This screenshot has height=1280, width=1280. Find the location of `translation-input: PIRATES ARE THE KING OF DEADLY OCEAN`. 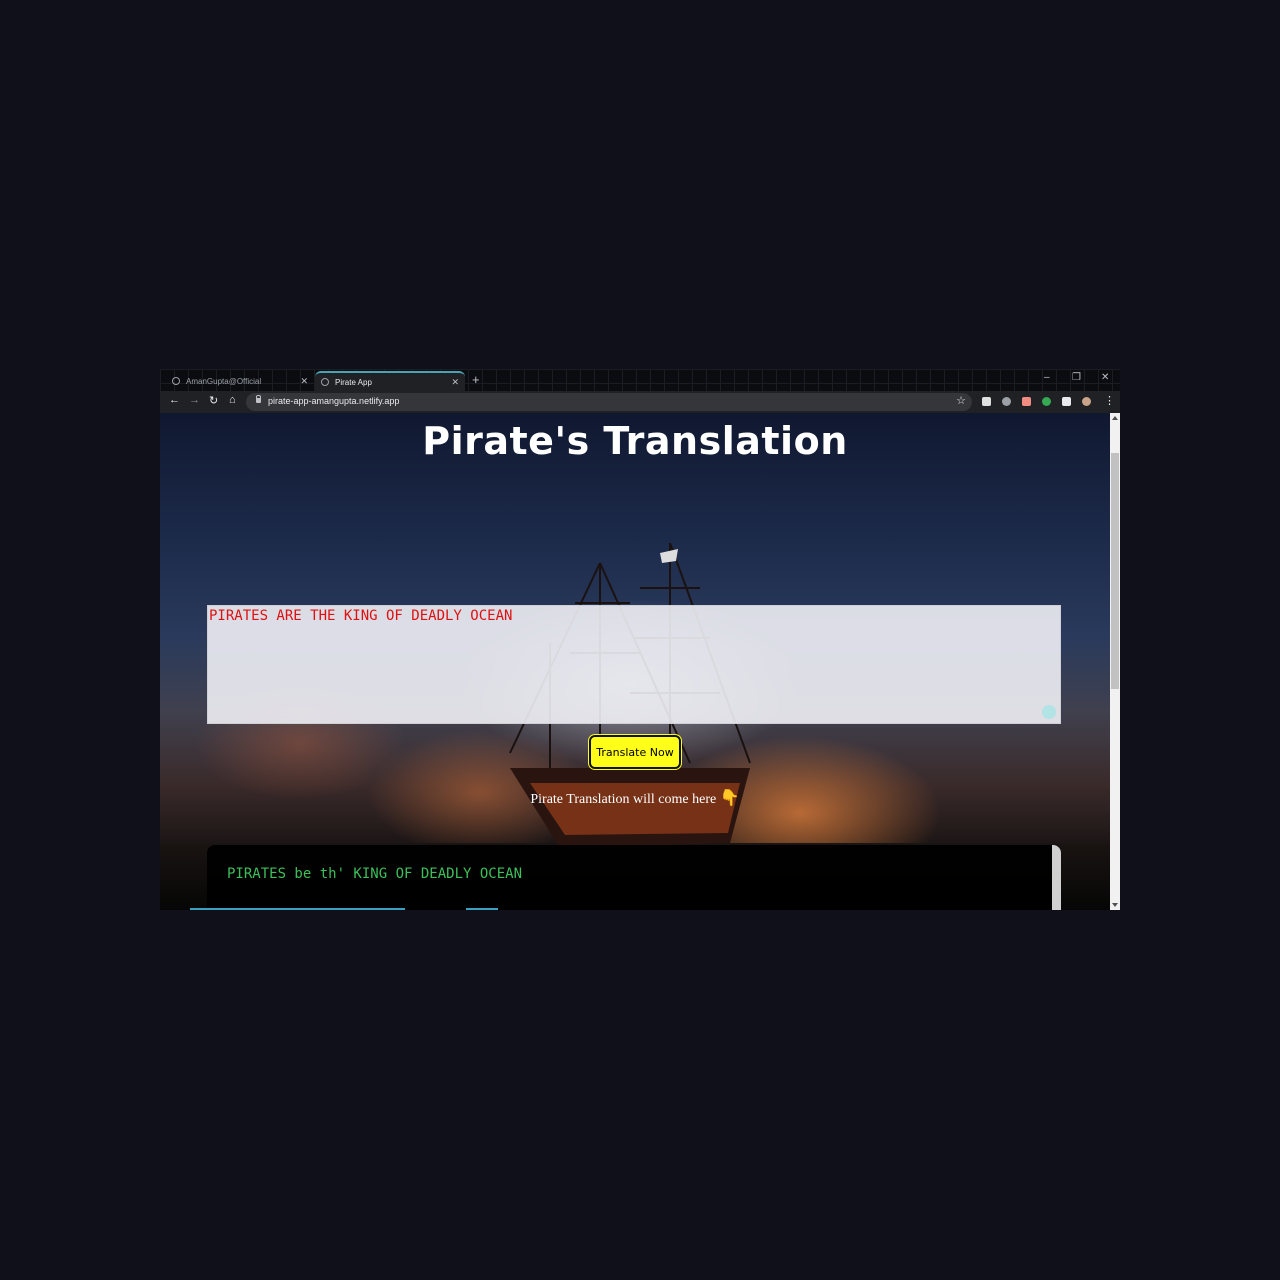

translation-input: PIRATES ARE THE KING OF DEADLY OCEAN is located at coordinates (634, 664).